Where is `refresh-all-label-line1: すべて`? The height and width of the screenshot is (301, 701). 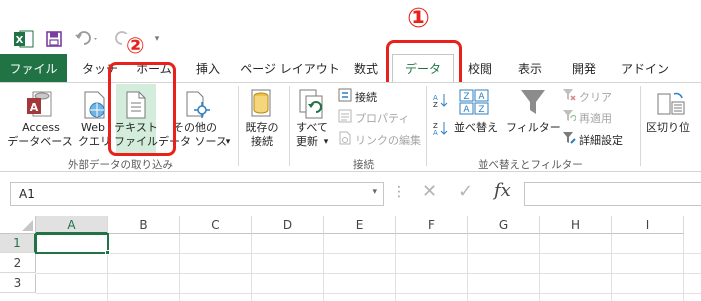 refresh-all-label-line1: すべて is located at coordinates (312, 127).